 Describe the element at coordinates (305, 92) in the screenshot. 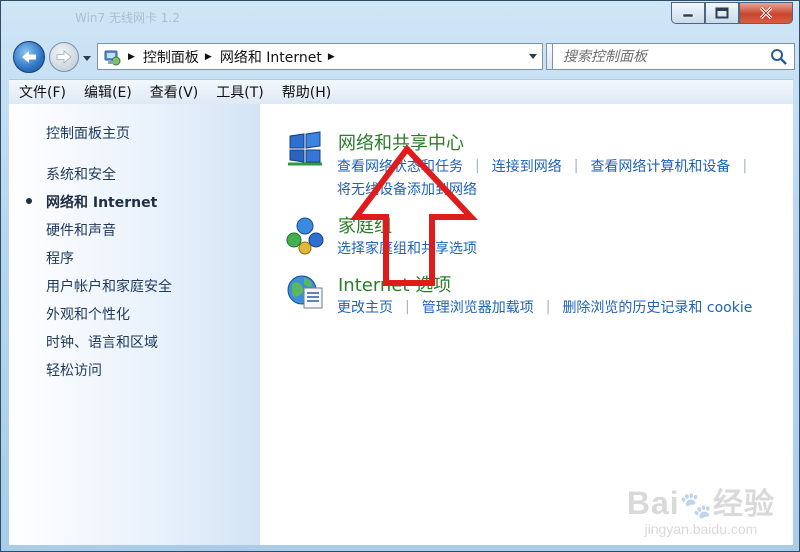

I see `menu-help: 帮助(H)` at that location.